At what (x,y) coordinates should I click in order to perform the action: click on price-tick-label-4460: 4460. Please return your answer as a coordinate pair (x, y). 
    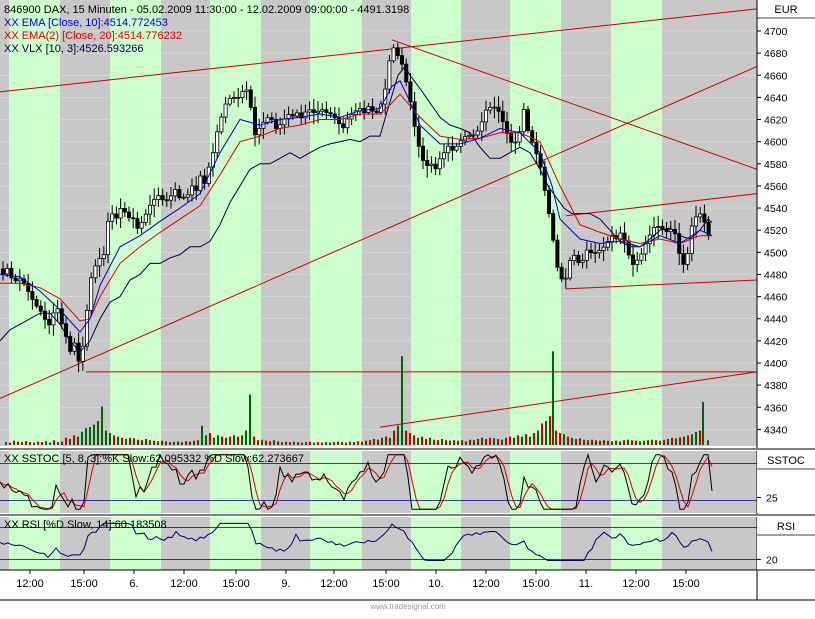
    Looking at the image, I should click on (776, 298).